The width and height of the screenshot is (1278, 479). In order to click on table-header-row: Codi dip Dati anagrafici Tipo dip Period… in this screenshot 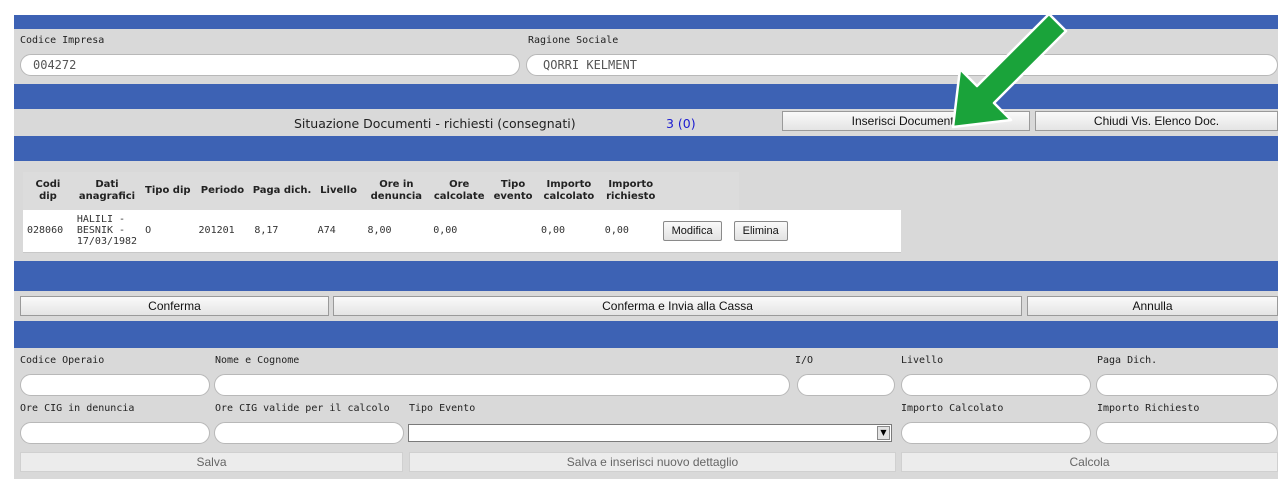, I will do `click(462, 191)`.